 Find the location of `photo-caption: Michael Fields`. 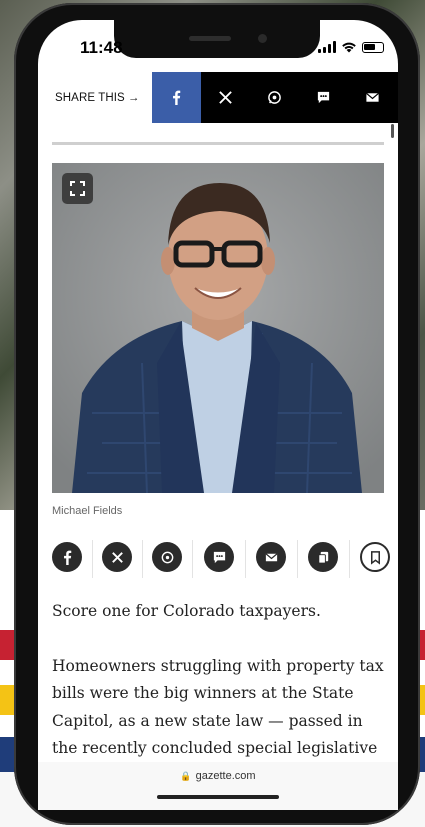

photo-caption: Michael Fields is located at coordinates (87, 511).